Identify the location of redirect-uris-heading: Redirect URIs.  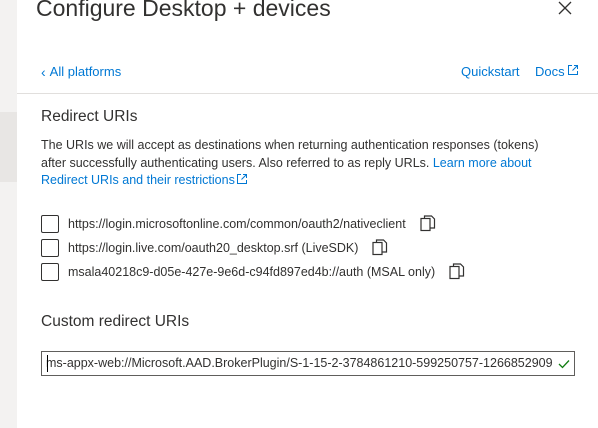
(89, 116).